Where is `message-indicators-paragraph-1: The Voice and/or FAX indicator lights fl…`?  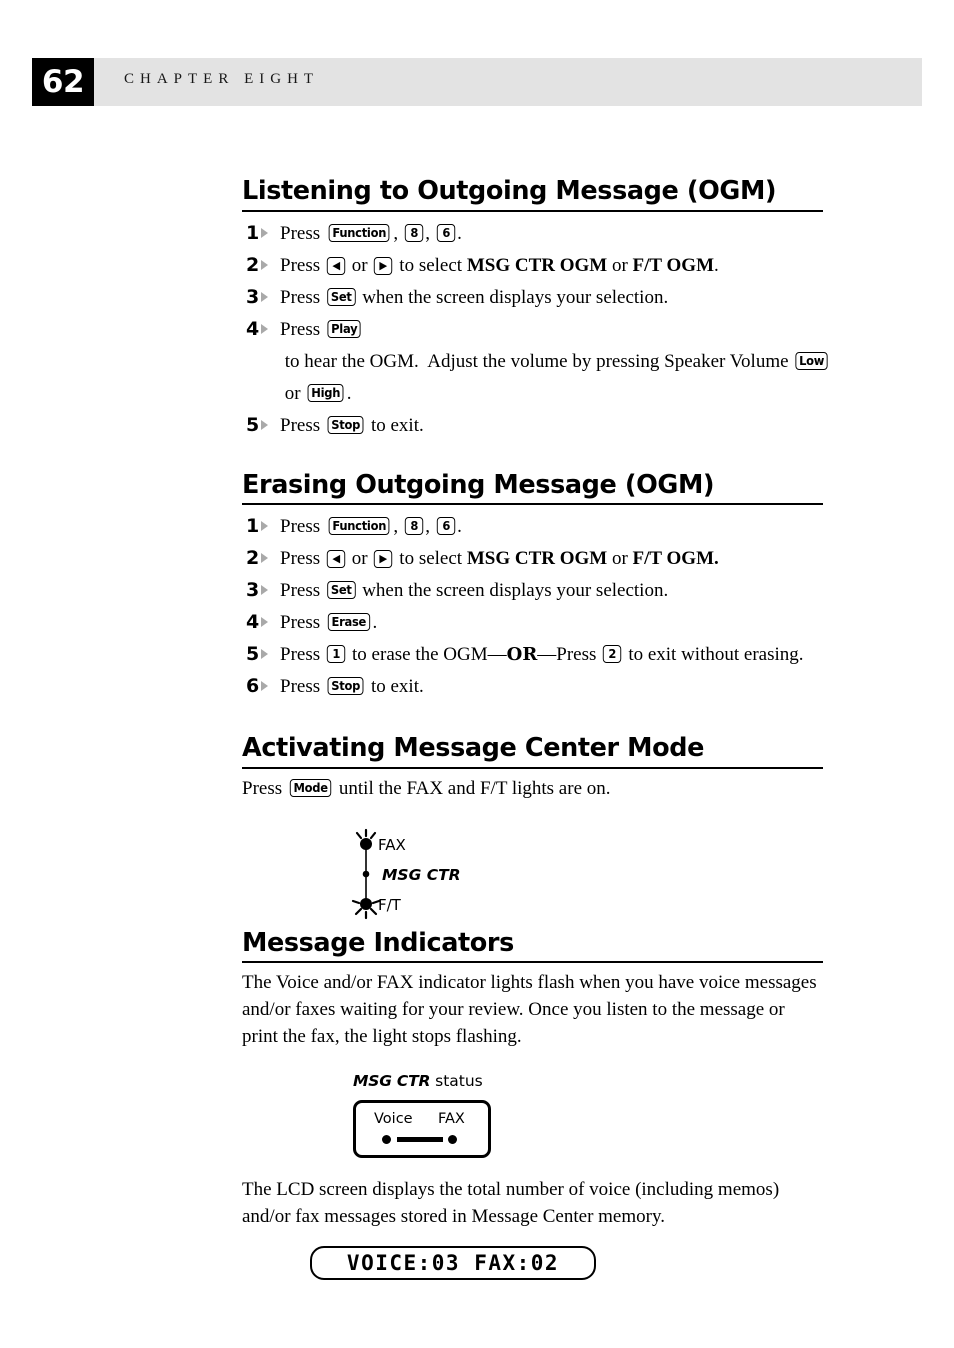
message-indicators-paragraph-1: The Voice and/or FAX indicator lights fl… is located at coordinates (529, 1010).